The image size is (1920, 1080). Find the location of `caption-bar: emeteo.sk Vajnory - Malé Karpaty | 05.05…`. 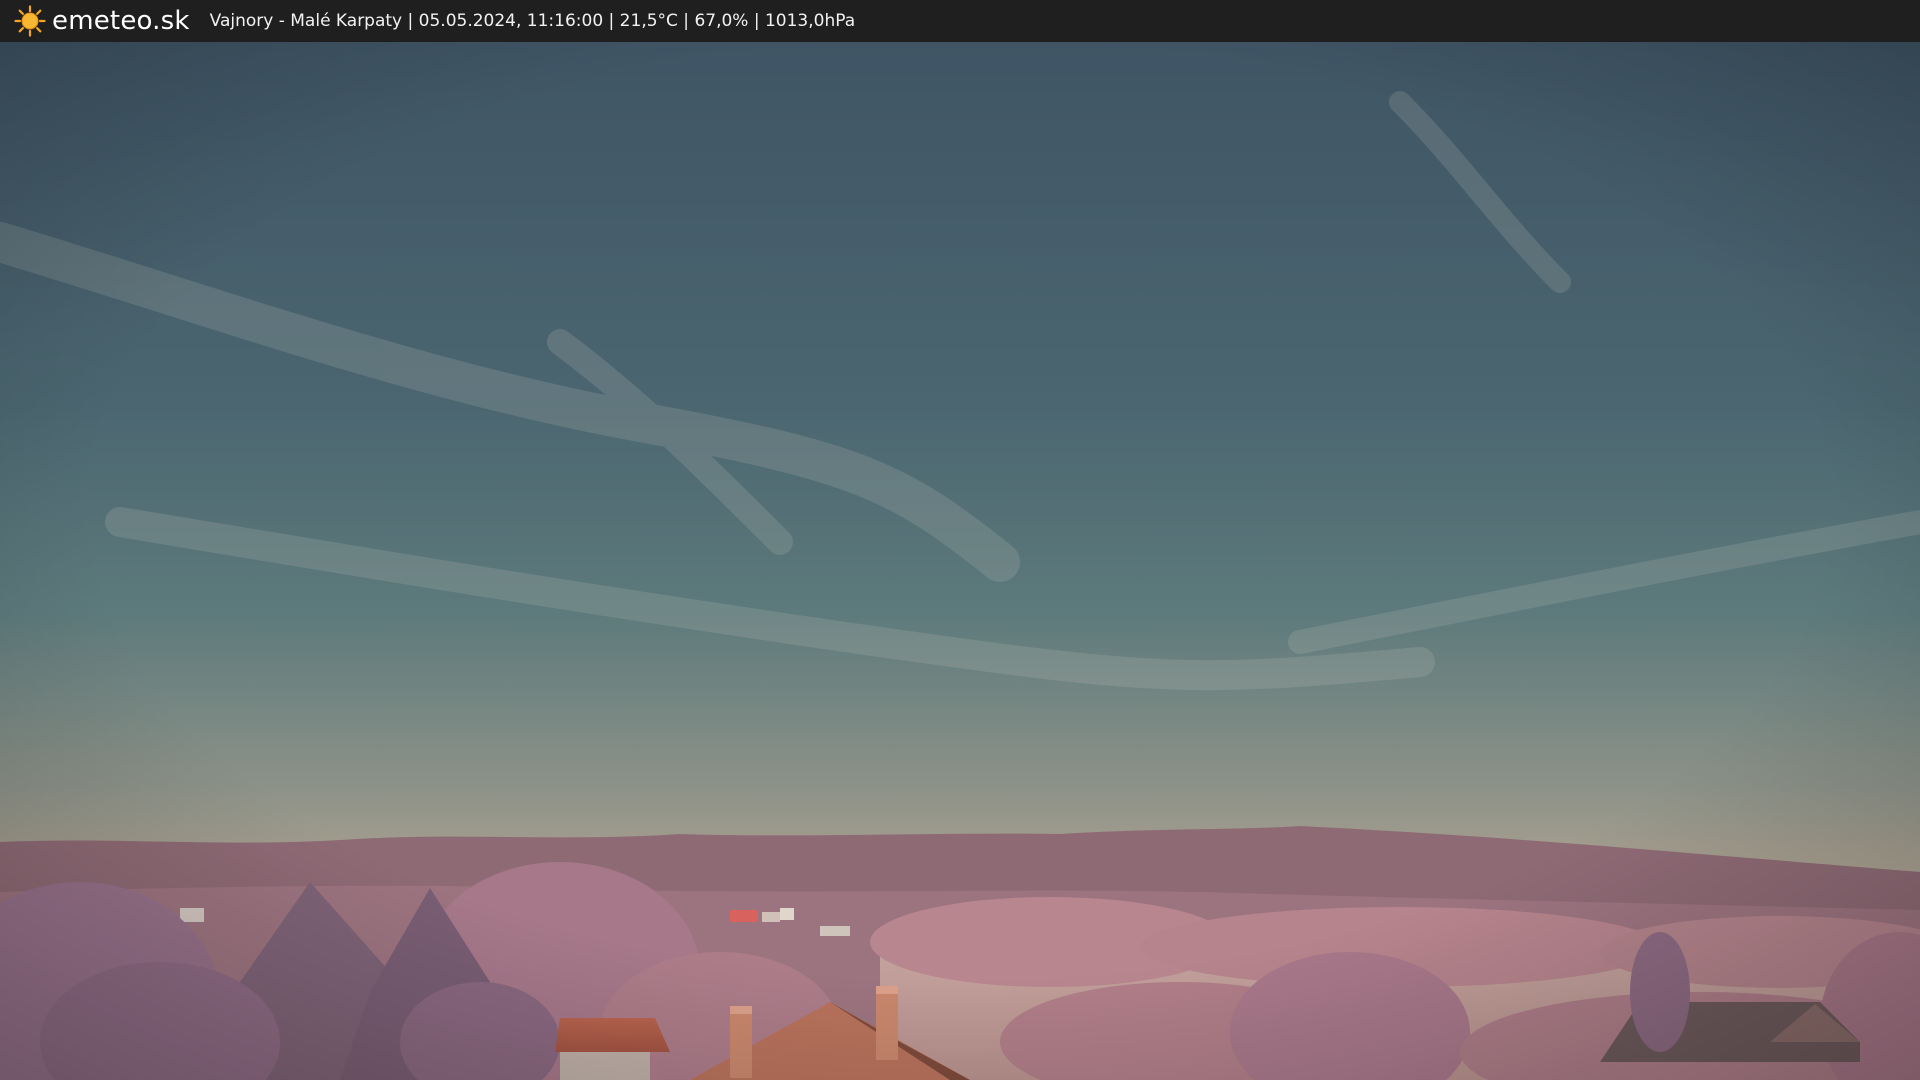

caption-bar: emeteo.sk Vajnory - Malé Karpaty | 05.05… is located at coordinates (960, 21).